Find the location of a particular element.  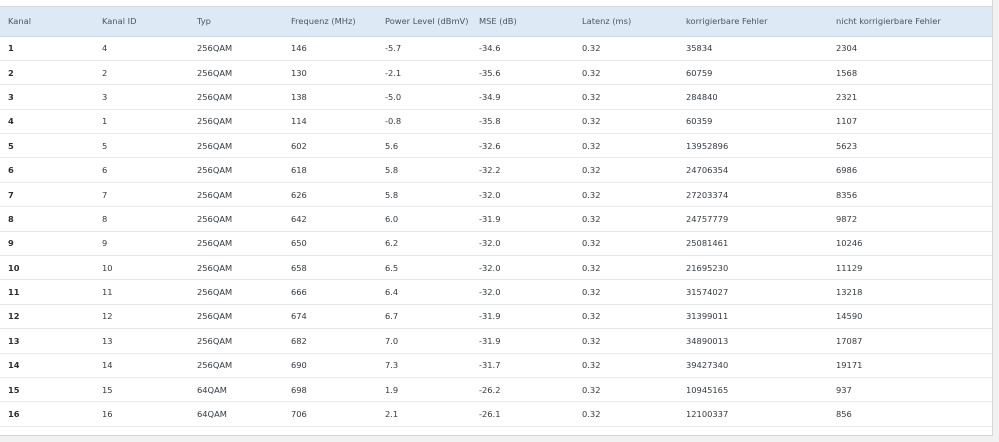

table-row: 7 7 256QAM 626 5.8 -32.0 0.32 27203374 8356 is located at coordinates (496, 195).